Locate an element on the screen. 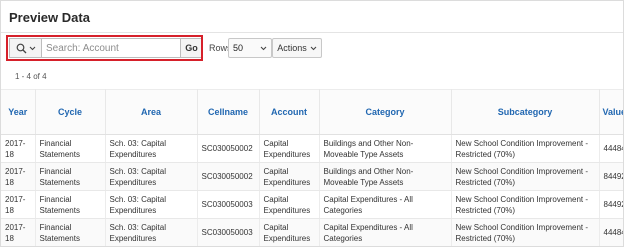  column-header-value: Value is located at coordinates (611, 112).